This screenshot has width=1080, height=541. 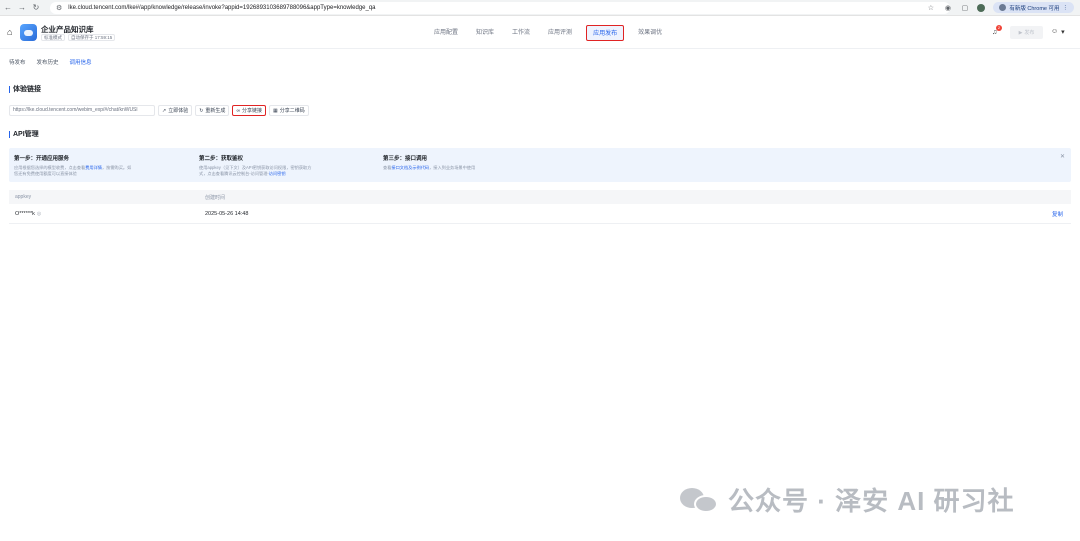 I want to click on play-icon: ▶, so click(x=1020, y=32).